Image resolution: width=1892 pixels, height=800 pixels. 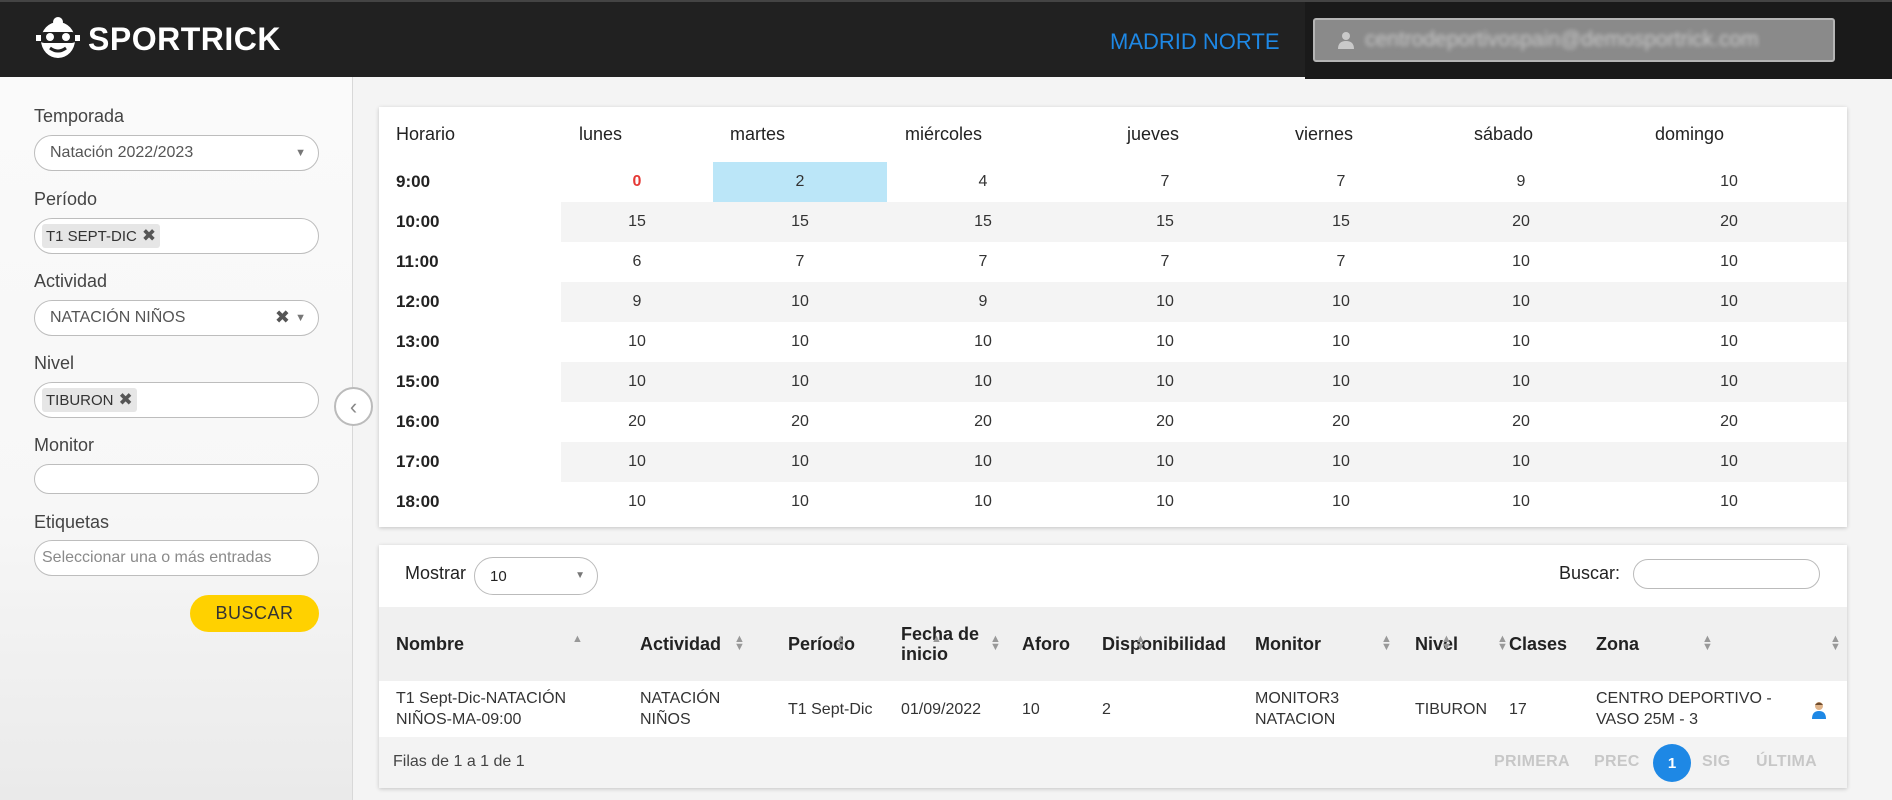 I want to click on collapse-sidebar-button: ‹, so click(x=353, y=406).